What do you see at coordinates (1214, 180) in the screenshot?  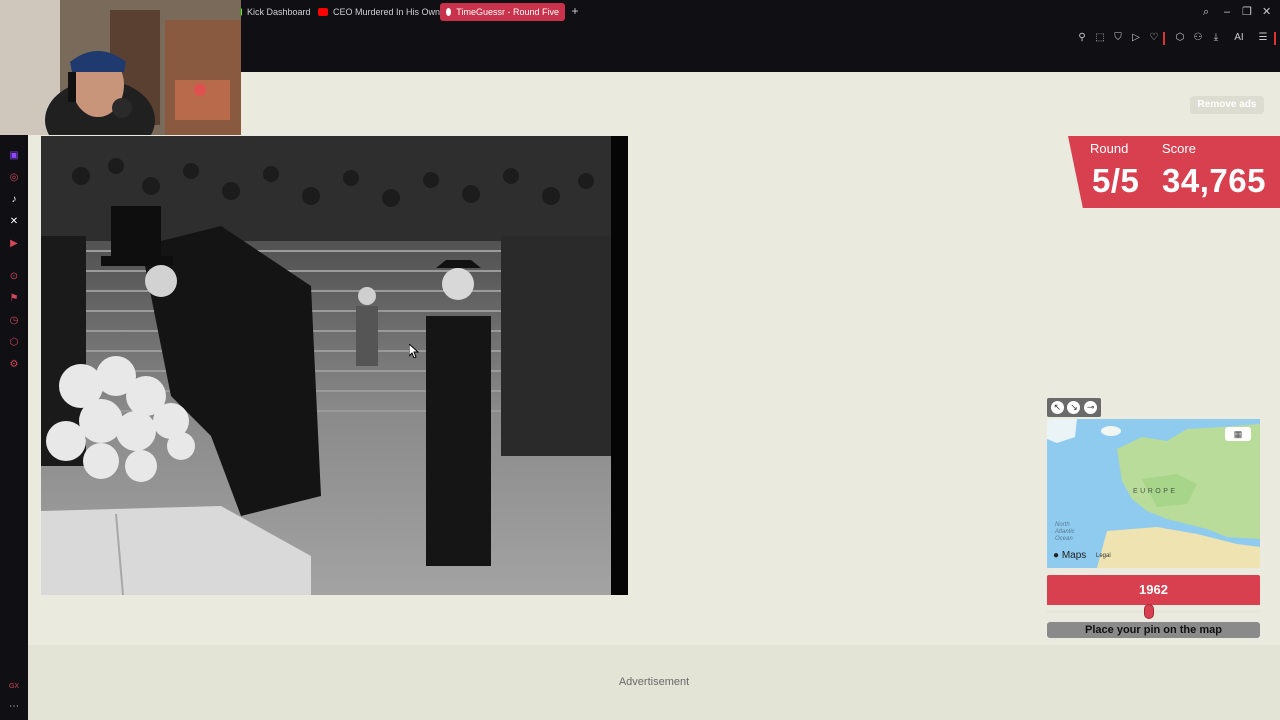 I see `score-value: 34,765` at bounding box center [1214, 180].